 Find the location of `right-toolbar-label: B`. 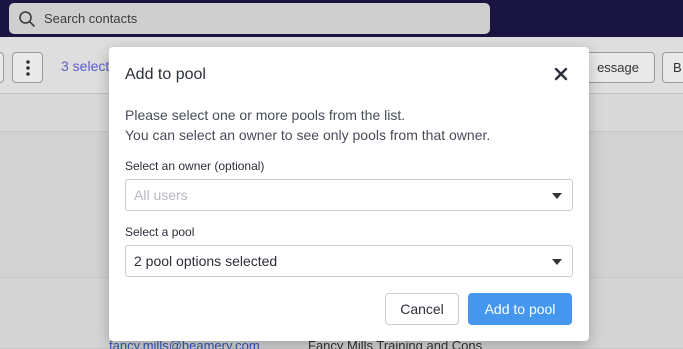

right-toolbar-label: B is located at coordinates (677, 67).